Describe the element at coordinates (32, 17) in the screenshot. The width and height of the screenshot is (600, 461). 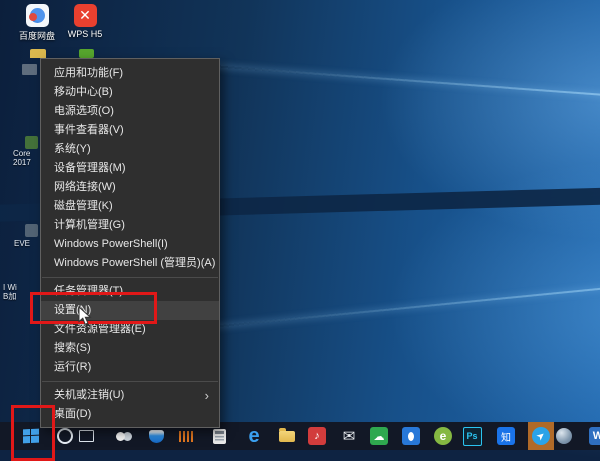
I see `baidu-netdisk-icon-red` at that location.